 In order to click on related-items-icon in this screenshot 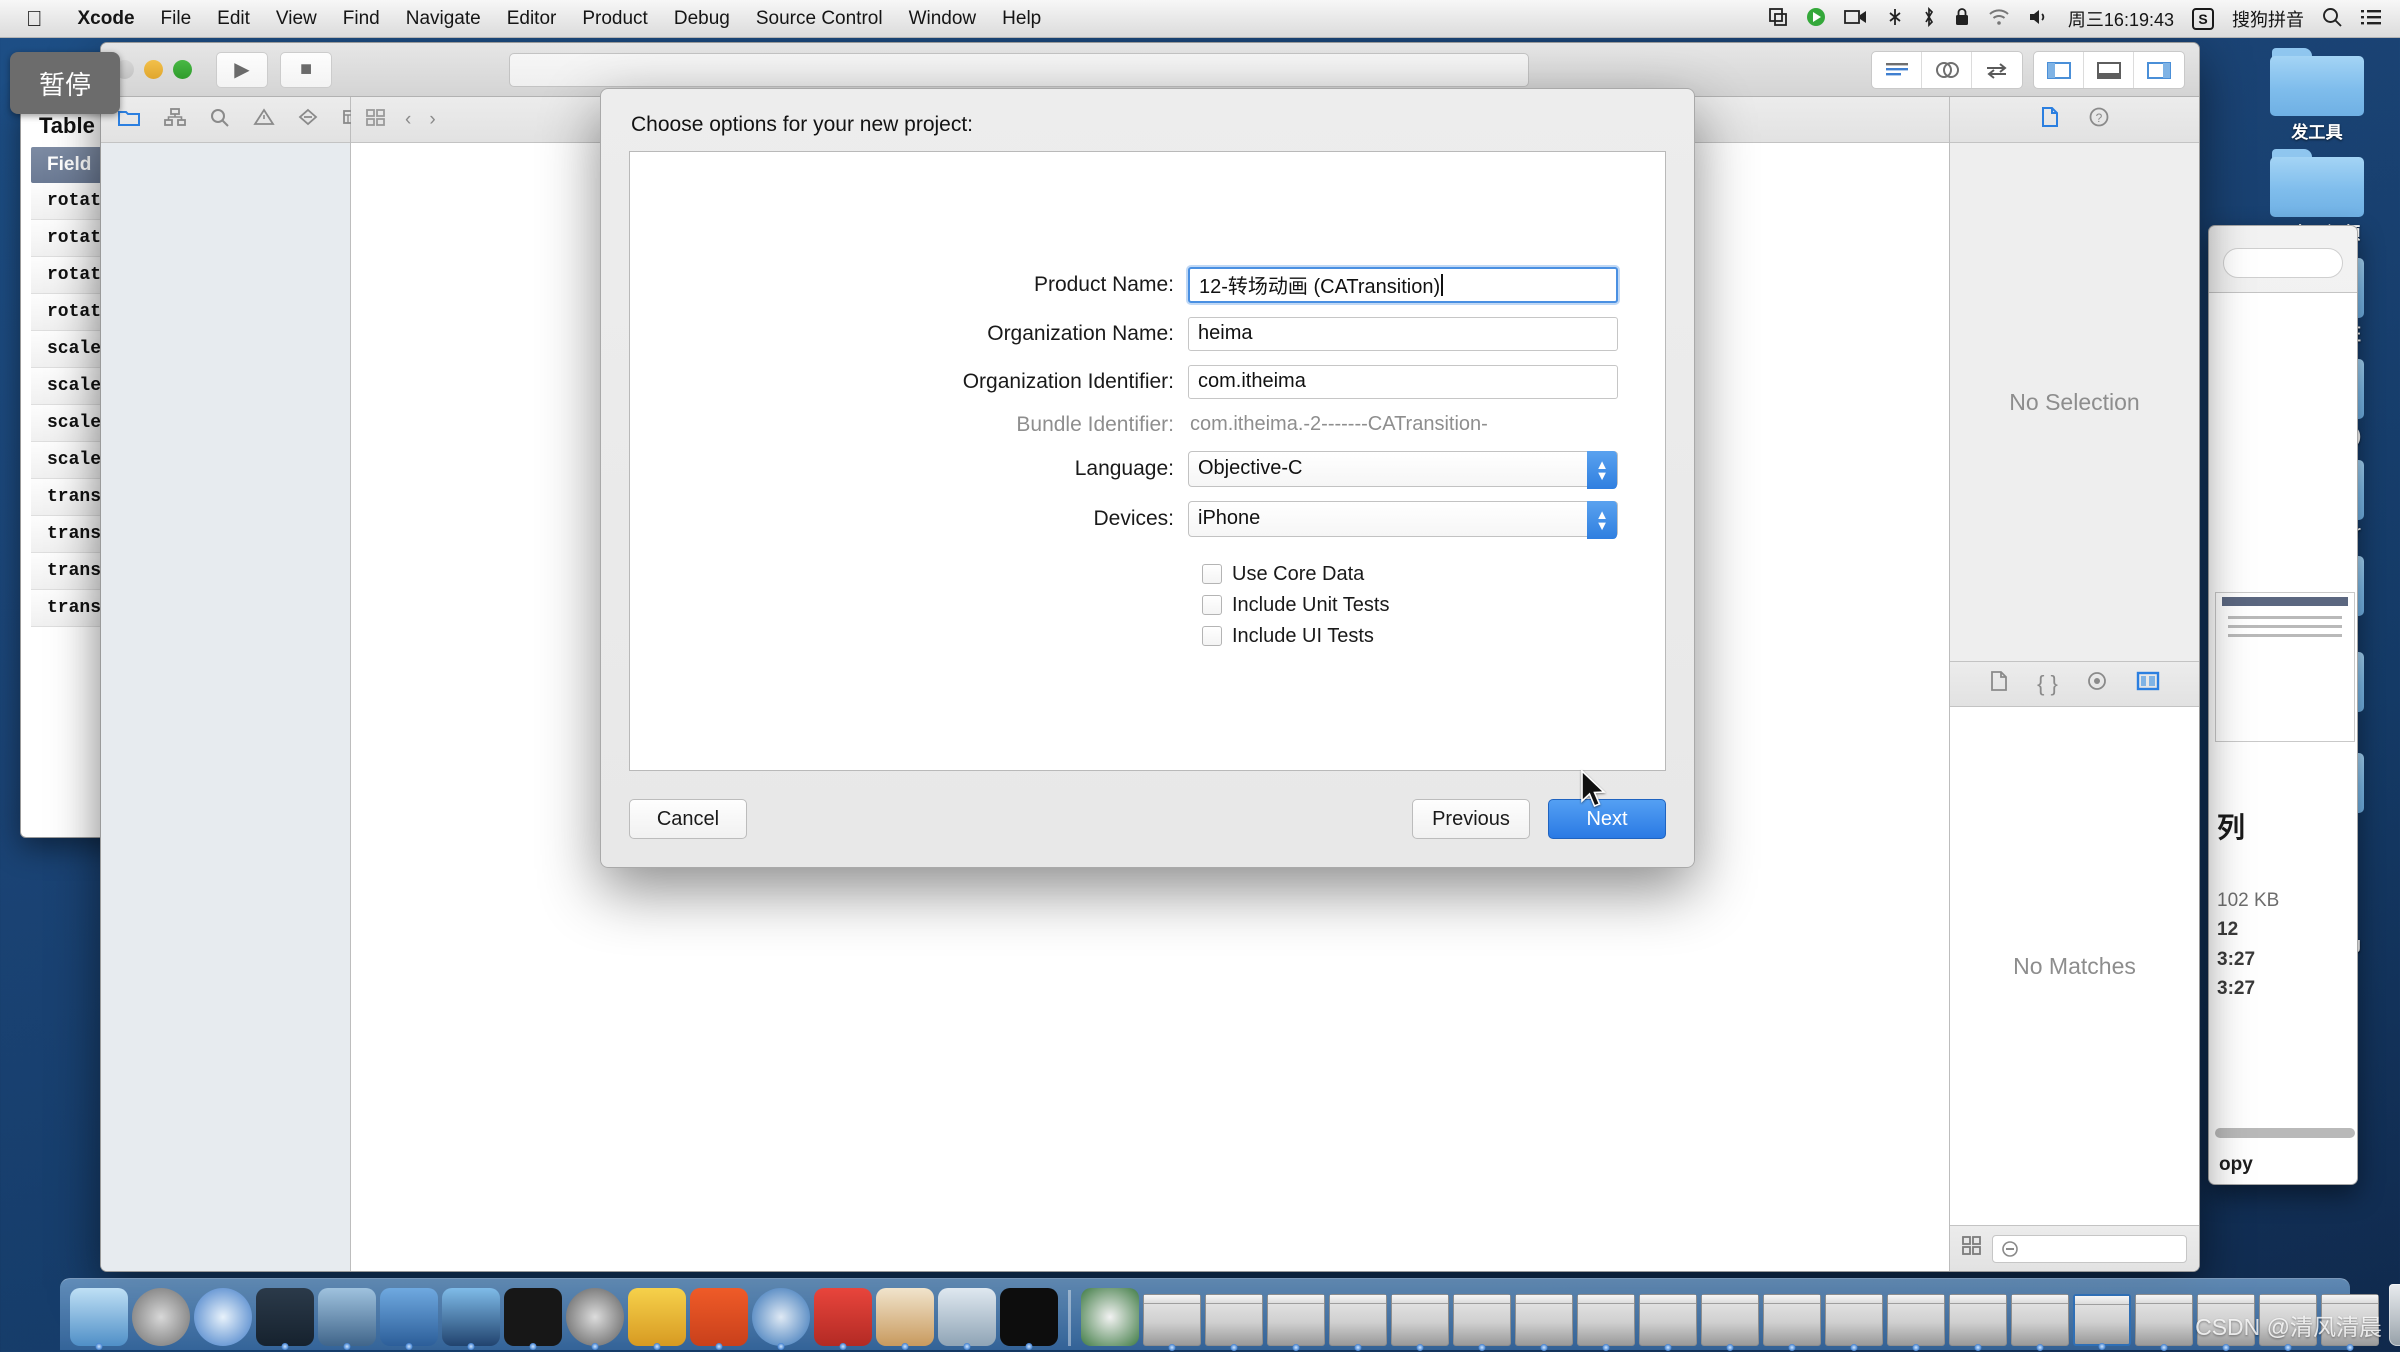, I will do `click(376, 120)`.